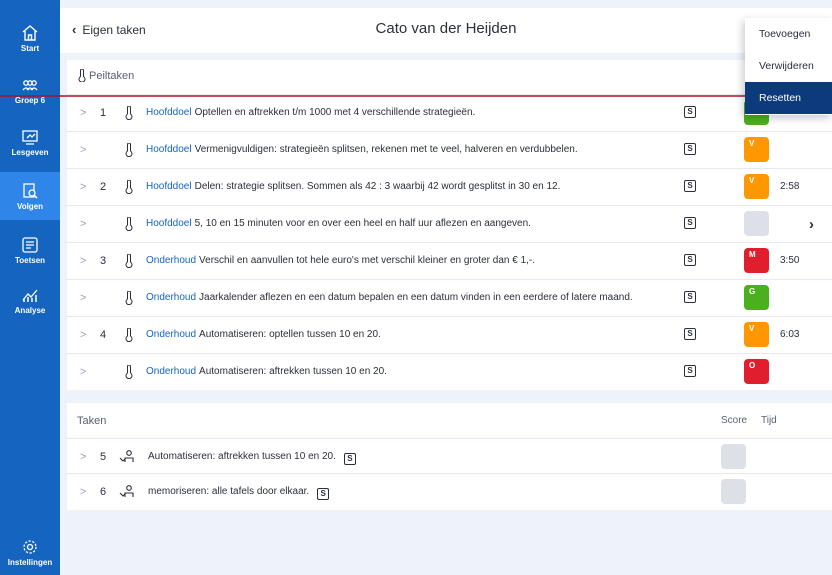  What do you see at coordinates (788, 98) in the screenshot?
I see `menu-item-resetten: Resetten` at bounding box center [788, 98].